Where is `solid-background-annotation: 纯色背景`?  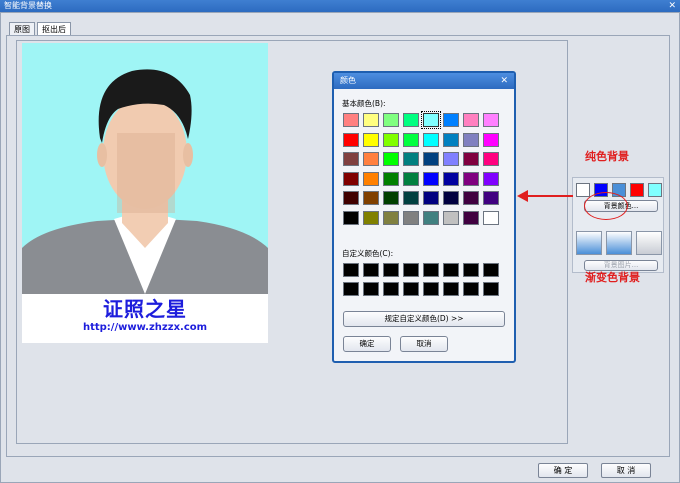
solid-background-annotation: 纯色背景 is located at coordinates (607, 156).